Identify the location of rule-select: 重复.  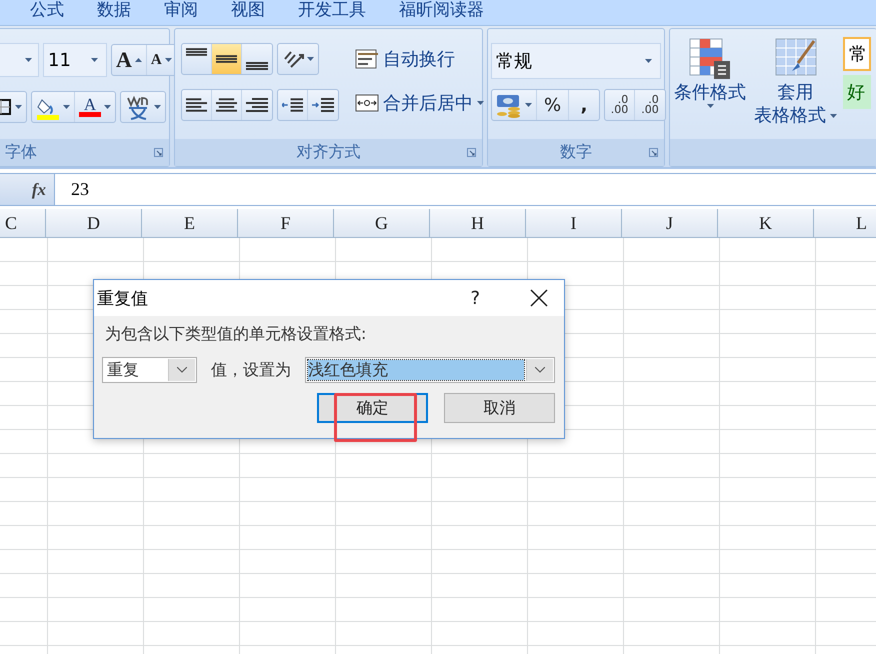
(149, 370).